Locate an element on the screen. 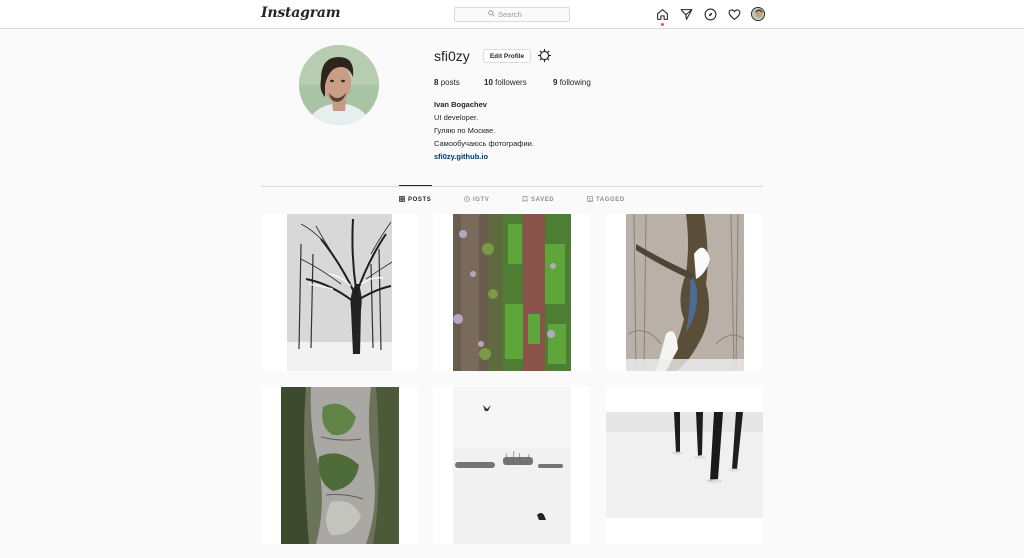 The height and width of the screenshot is (558, 1024). notification-dot is located at coordinates (662, 24).